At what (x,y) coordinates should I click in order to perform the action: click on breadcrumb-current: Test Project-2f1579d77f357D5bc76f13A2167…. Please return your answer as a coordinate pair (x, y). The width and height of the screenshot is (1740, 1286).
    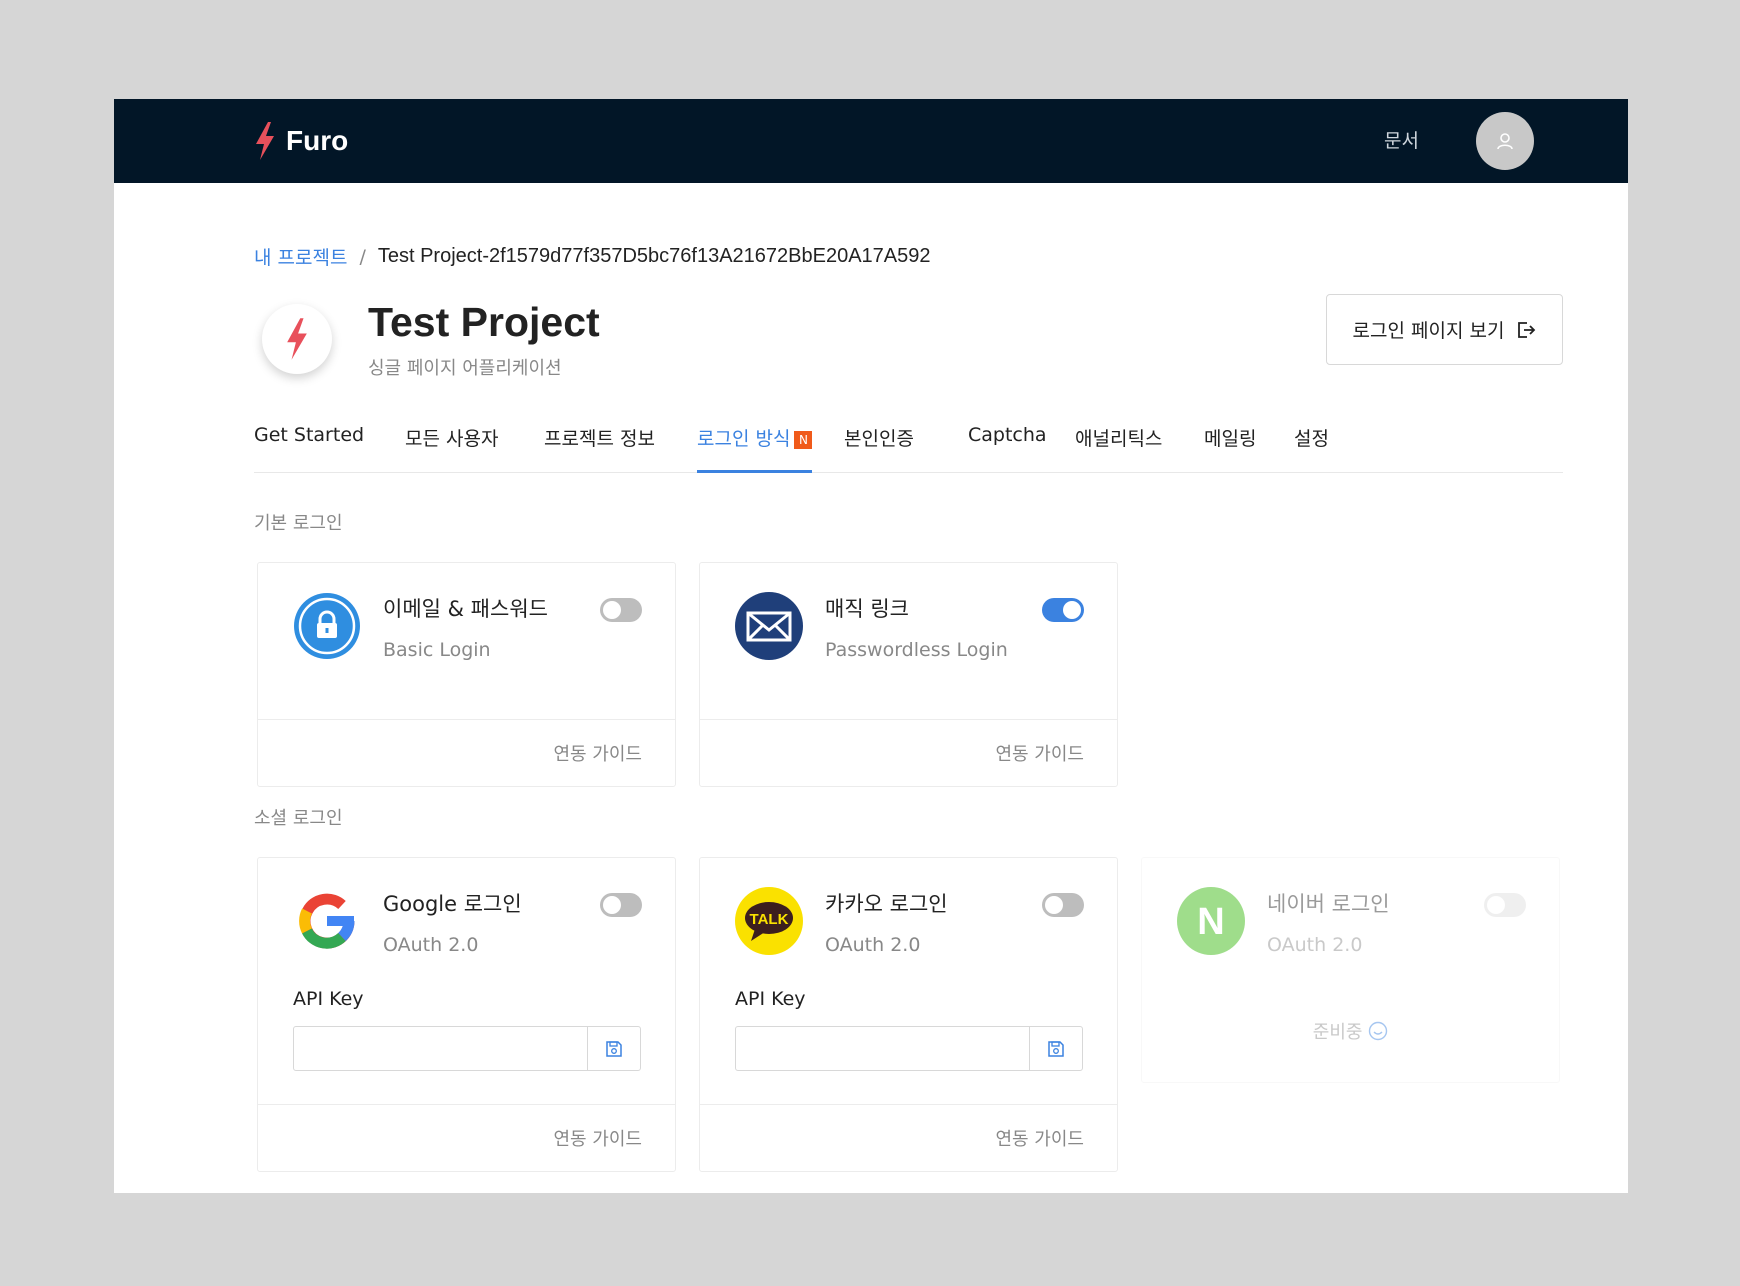
    Looking at the image, I should click on (654, 256).